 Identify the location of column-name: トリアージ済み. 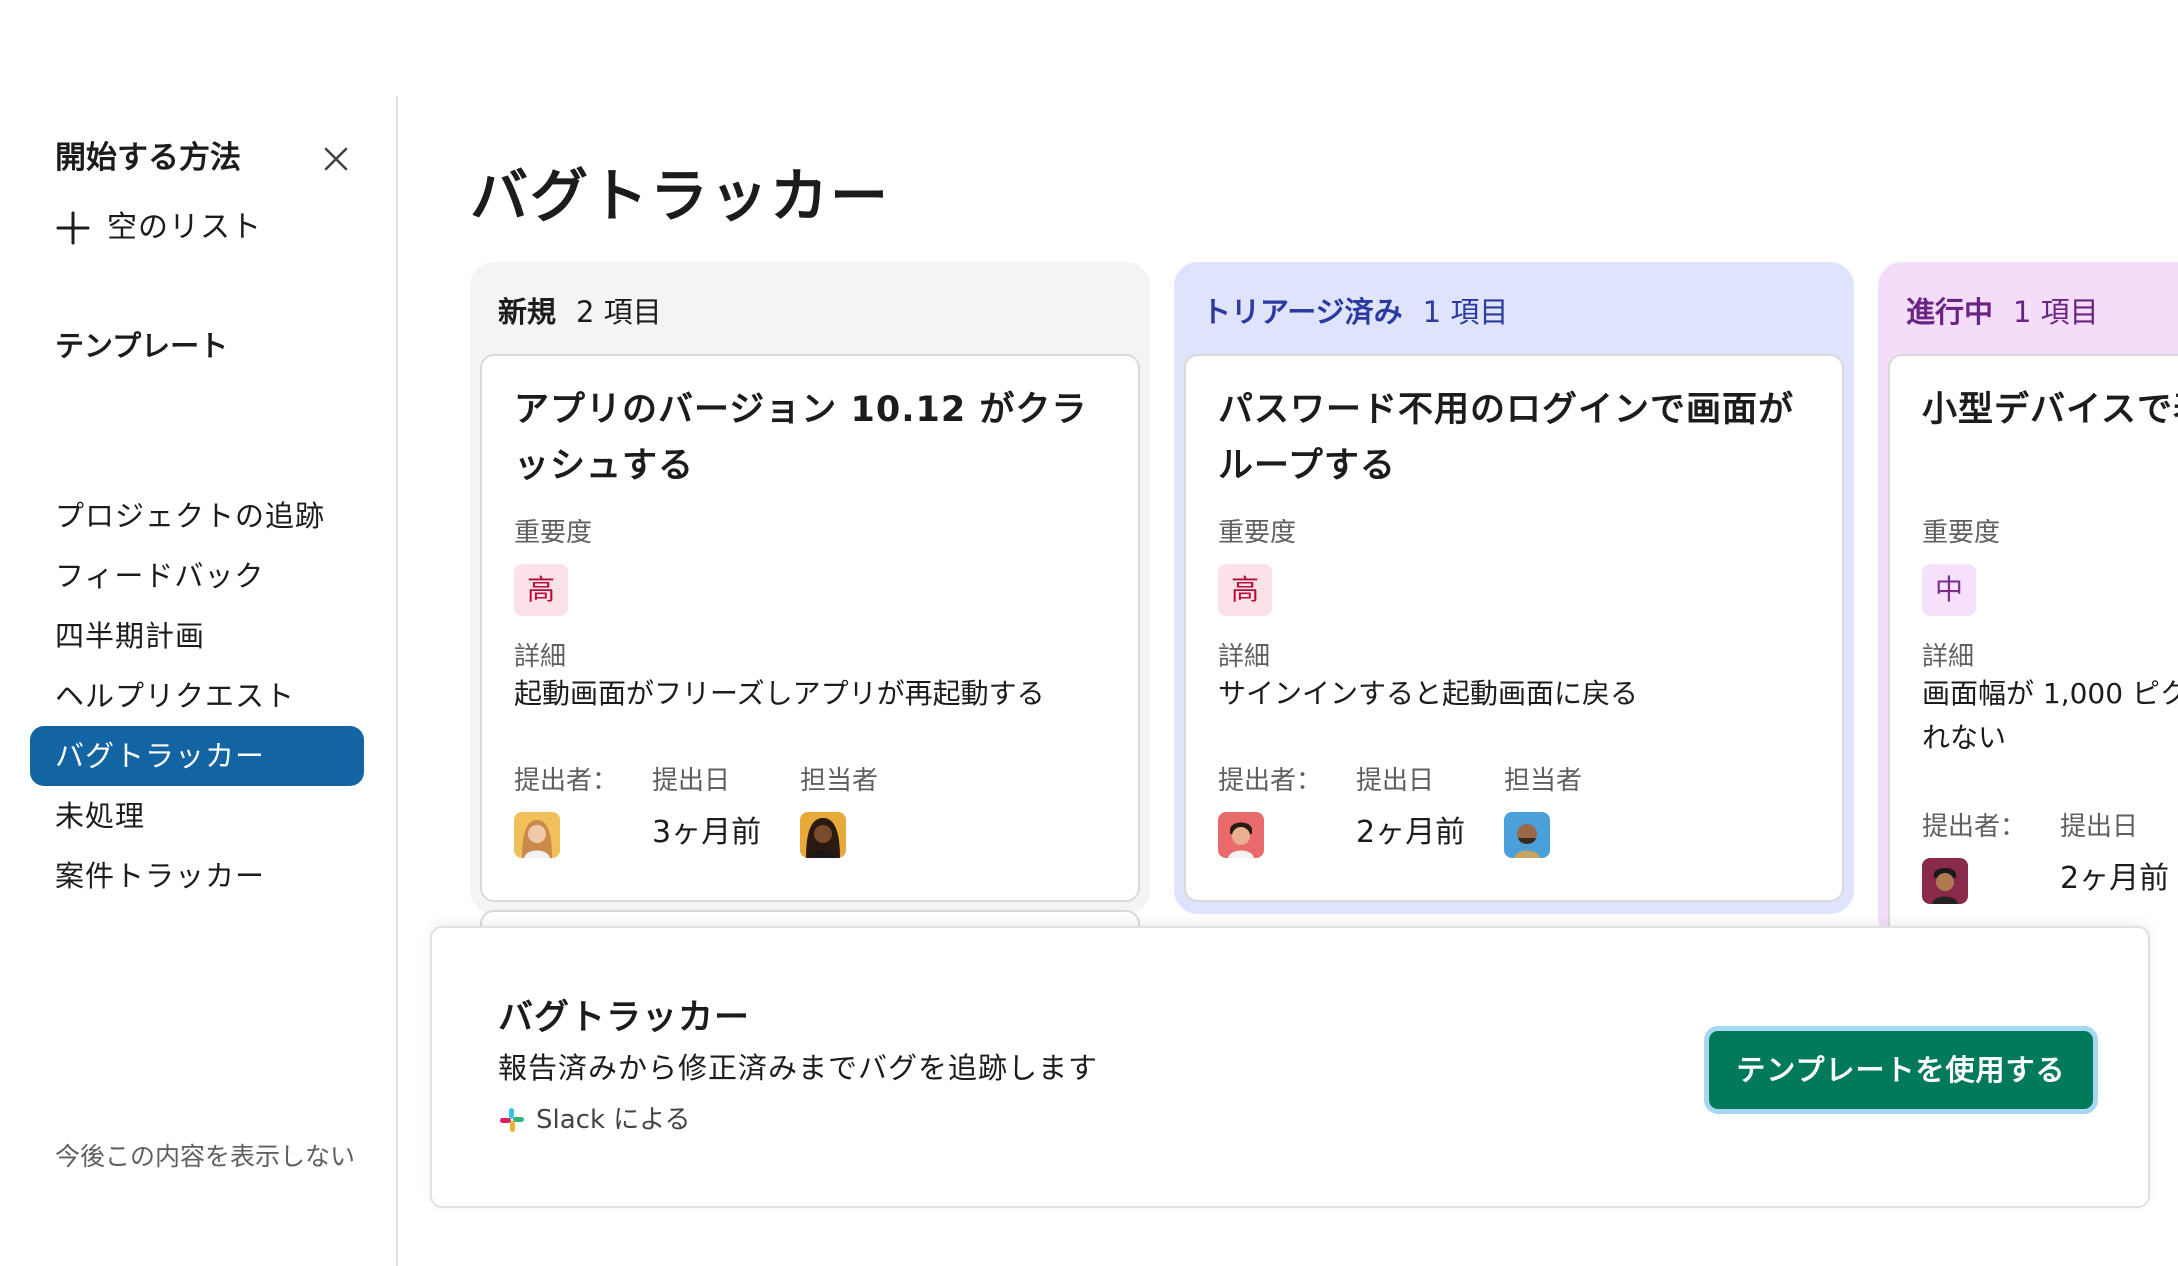
(1302, 312).